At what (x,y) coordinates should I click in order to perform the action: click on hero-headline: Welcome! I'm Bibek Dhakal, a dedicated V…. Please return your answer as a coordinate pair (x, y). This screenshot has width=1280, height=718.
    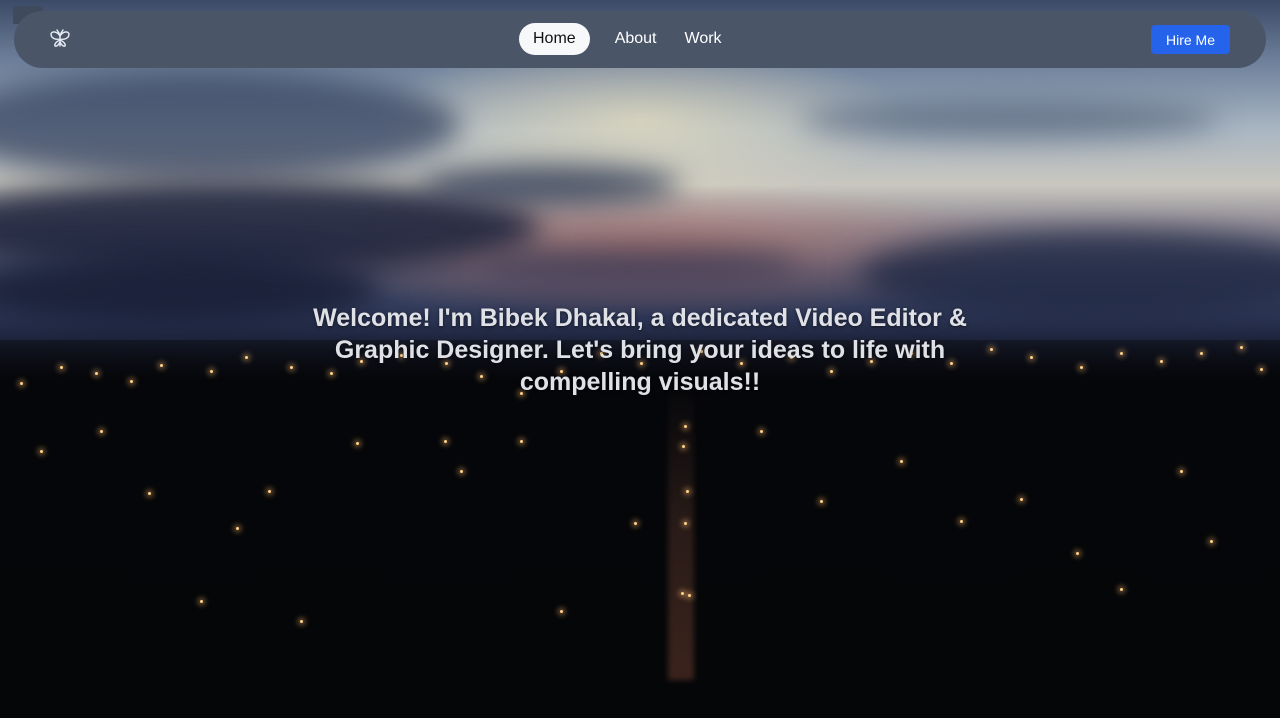
    Looking at the image, I should click on (640, 350).